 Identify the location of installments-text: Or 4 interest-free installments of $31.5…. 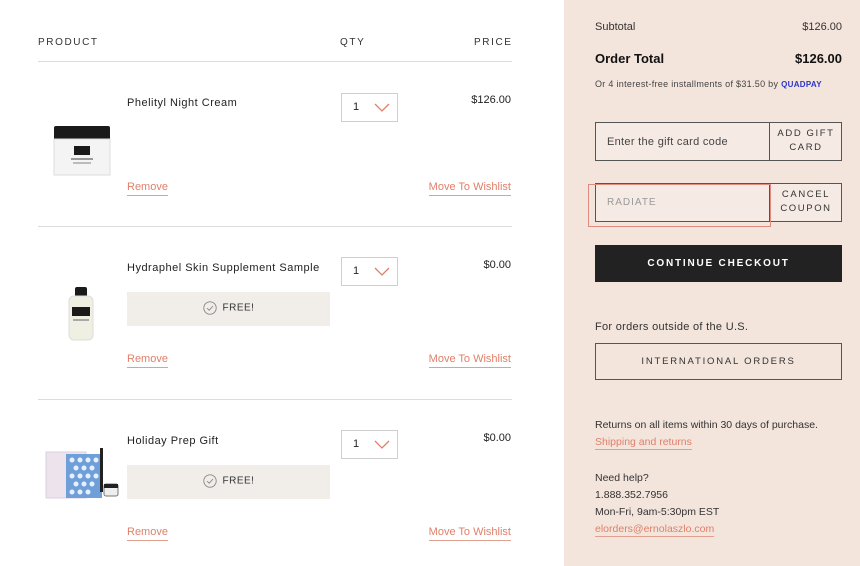
(687, 84).